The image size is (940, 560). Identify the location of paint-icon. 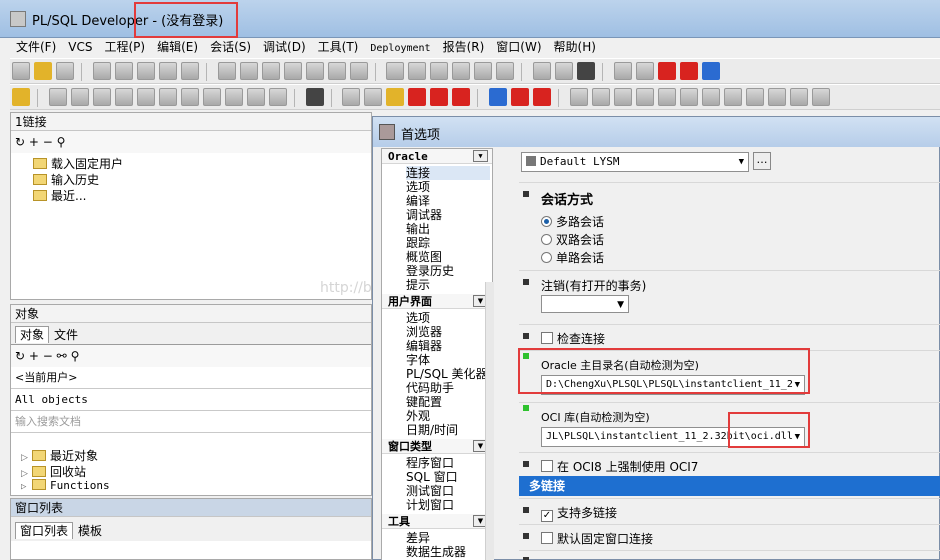
(439, 97).